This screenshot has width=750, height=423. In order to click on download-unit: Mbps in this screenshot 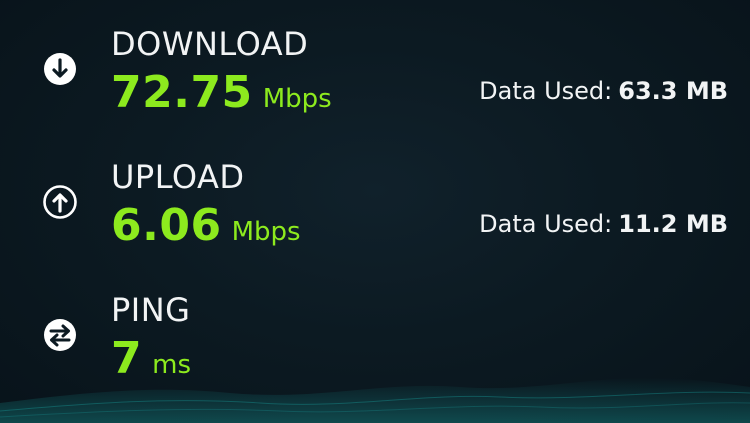, I will do `click(297, 99)`.